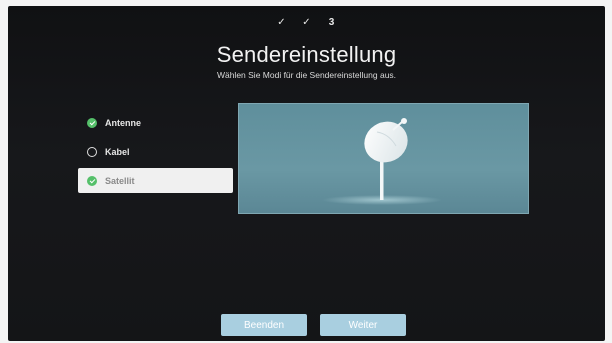 This screenshot has height=343, width=612. I want to click on page-title: Sendereinstellung, so click(306, 54).